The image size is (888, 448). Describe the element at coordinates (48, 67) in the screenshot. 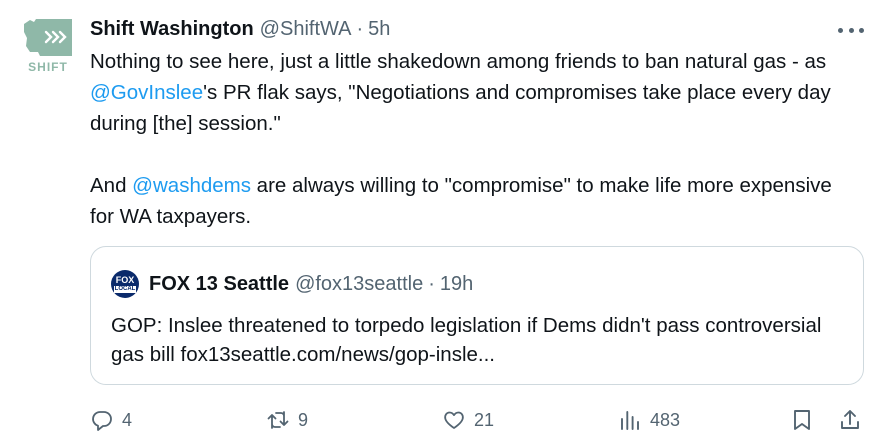

I see `avatar-label: SHIFT` at that location.